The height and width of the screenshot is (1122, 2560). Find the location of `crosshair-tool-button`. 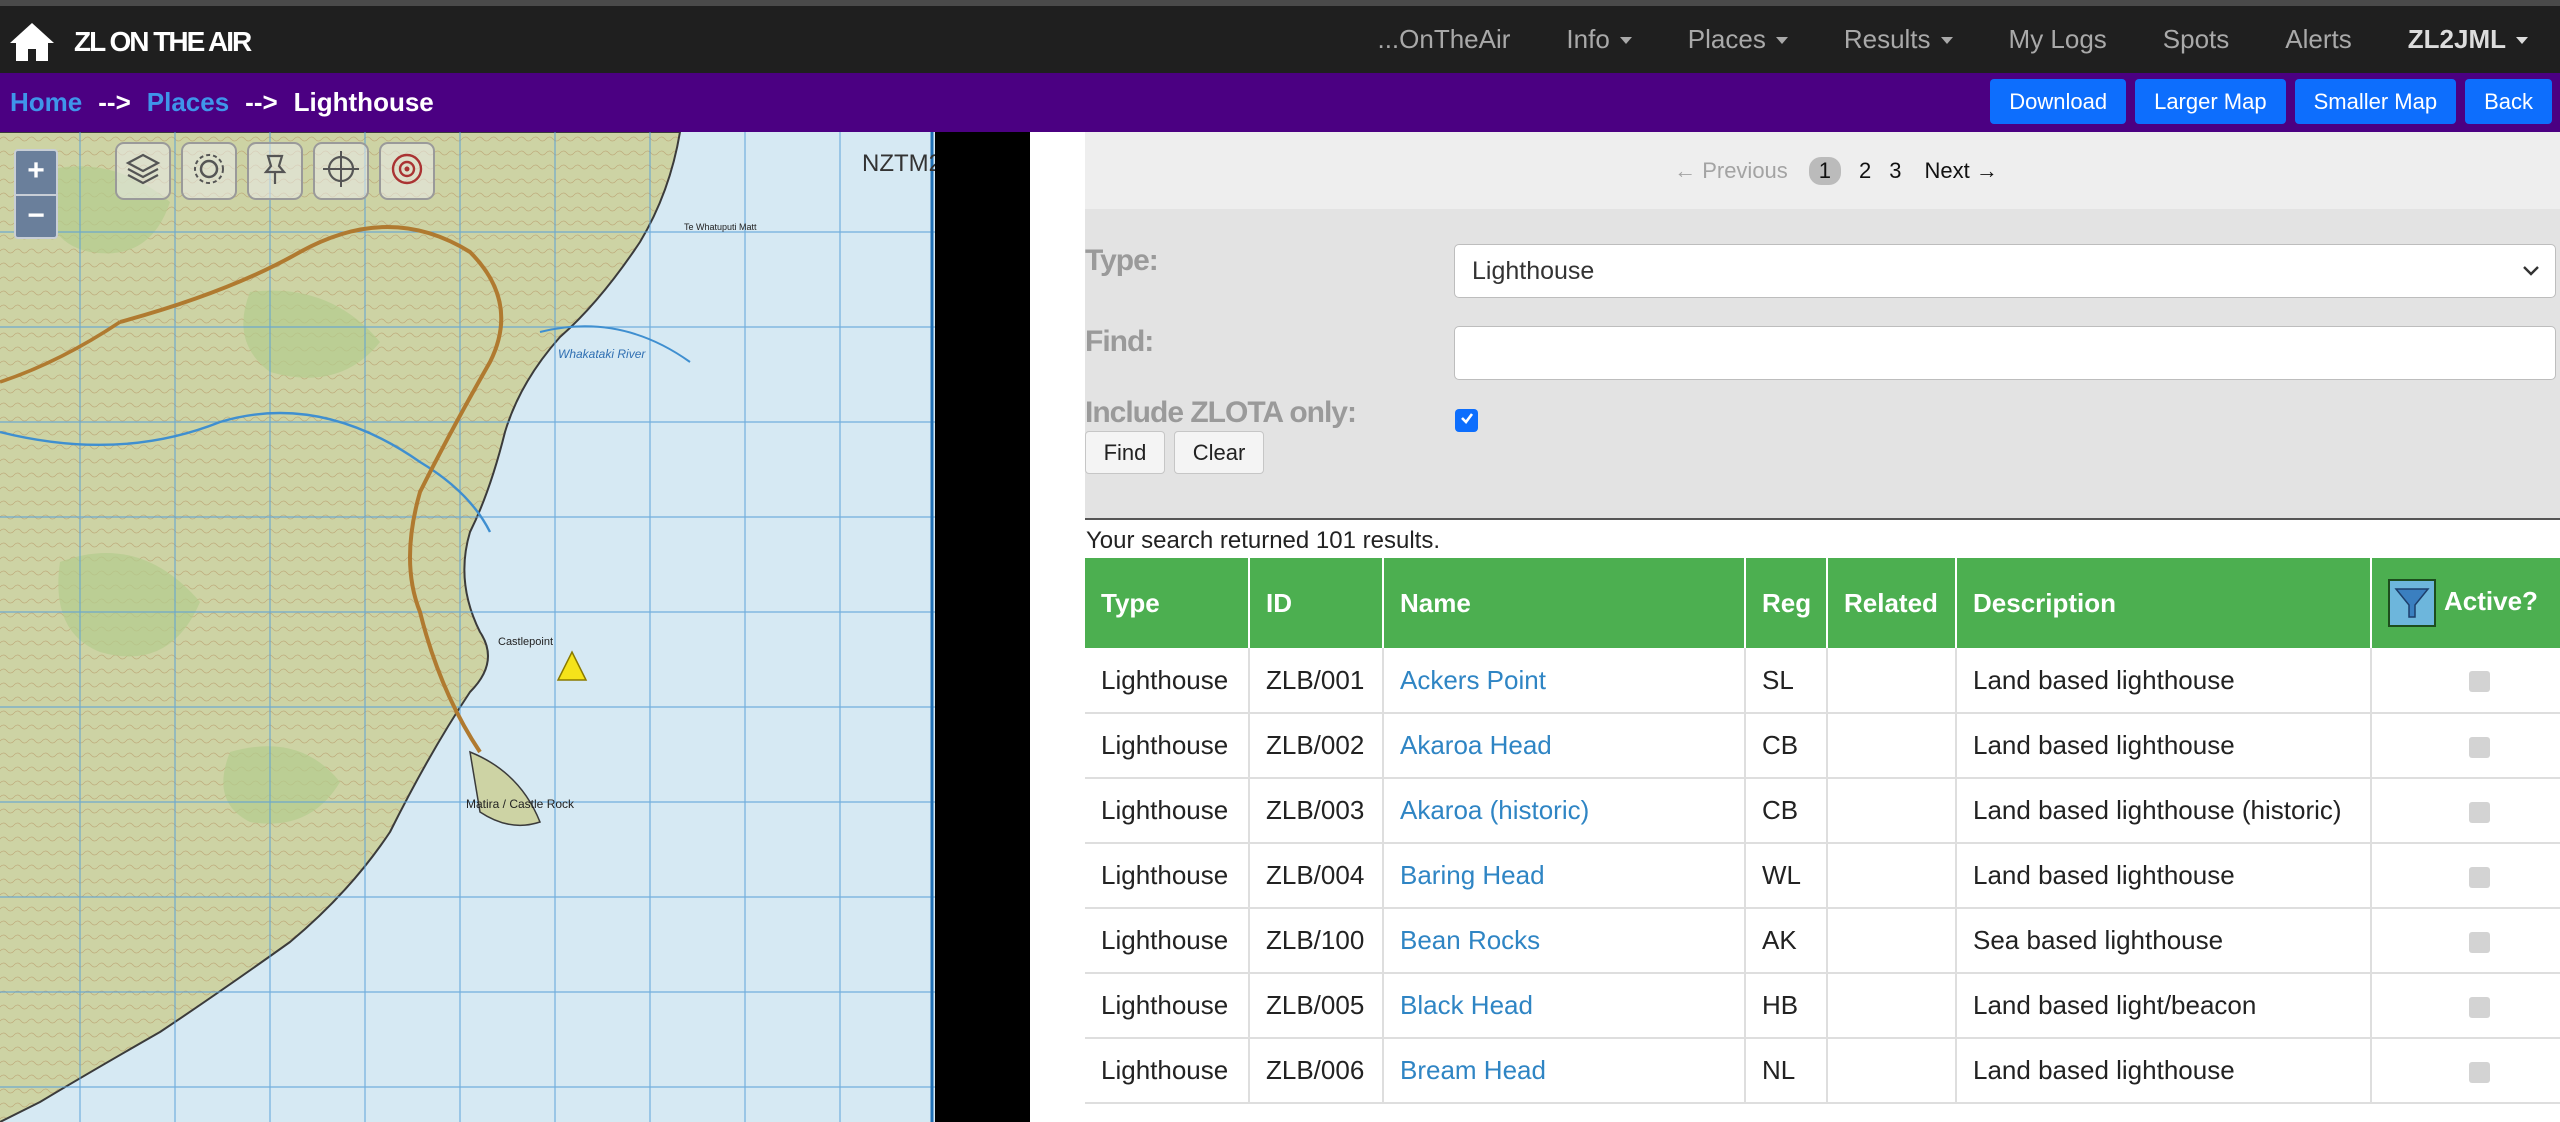

crosshair-tool-button is located at coordinates (341, 171).